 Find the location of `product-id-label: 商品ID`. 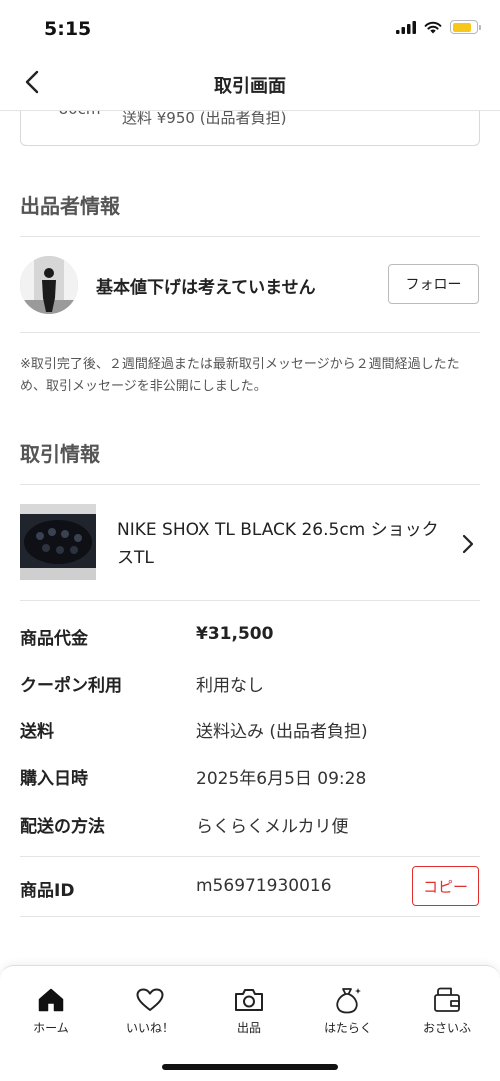

product-id-label: 商品ID is located at coordinates (47, 891).